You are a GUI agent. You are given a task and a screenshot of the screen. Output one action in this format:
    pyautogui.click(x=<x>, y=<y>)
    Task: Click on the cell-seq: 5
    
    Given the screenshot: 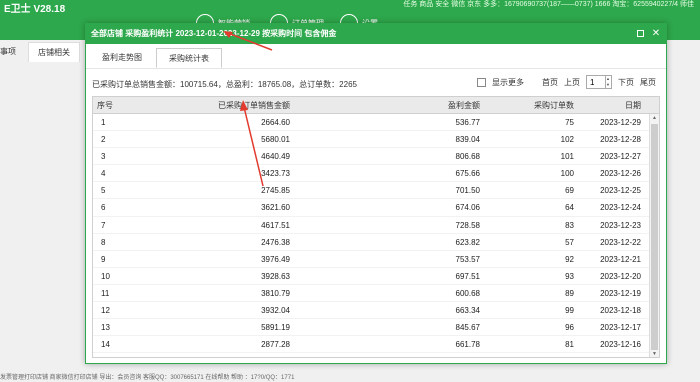 What is the action you would take?
    pyautogui.click(x=103, y=191)
    